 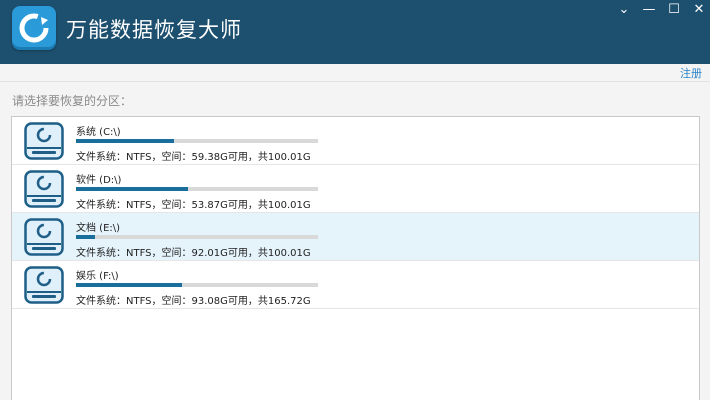 I want to click on partition-row-c: 系统 (C:\) 文件系统：NTFS，空间：59.38G可用，共100.01G, so click(x=355, y=141).